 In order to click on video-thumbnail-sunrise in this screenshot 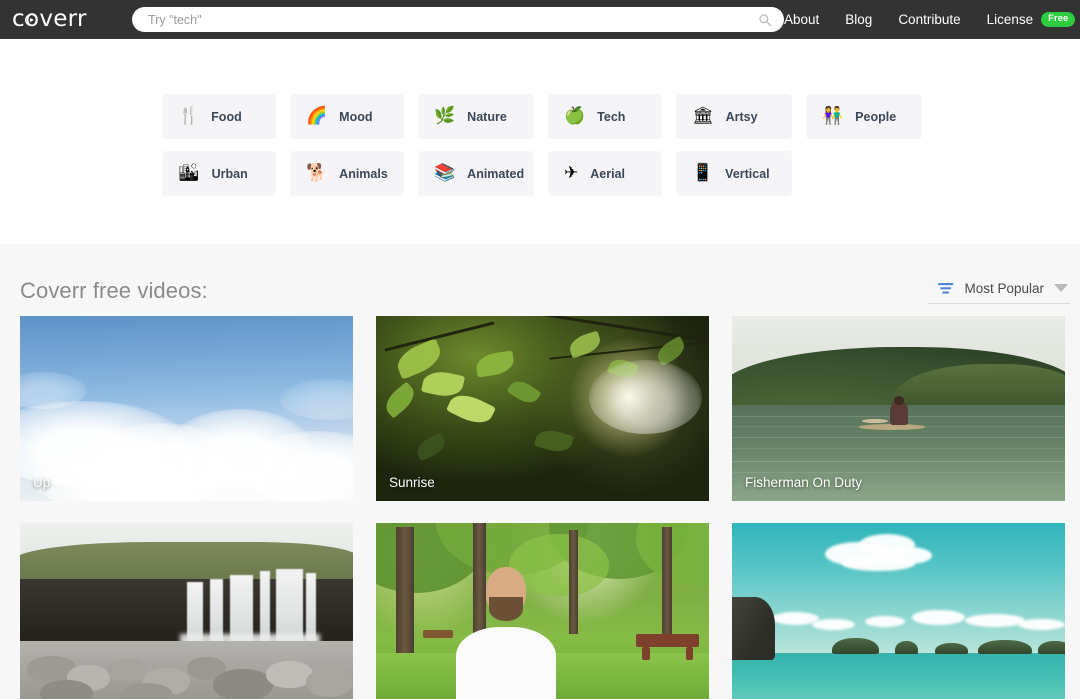, I will do `click(542, 408)`.